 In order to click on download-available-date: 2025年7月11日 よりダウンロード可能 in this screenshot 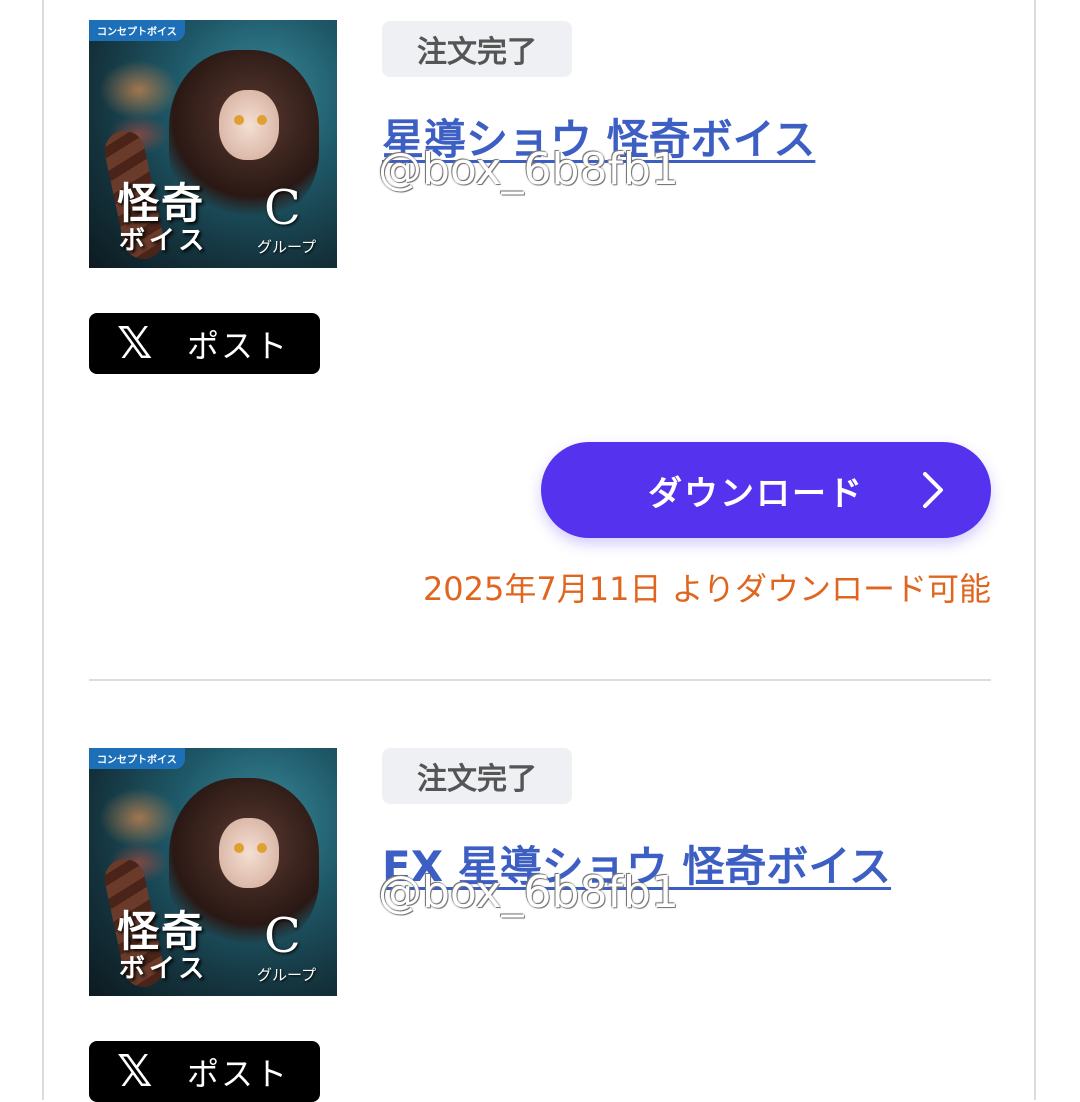, I will do `click(706, 589)`.